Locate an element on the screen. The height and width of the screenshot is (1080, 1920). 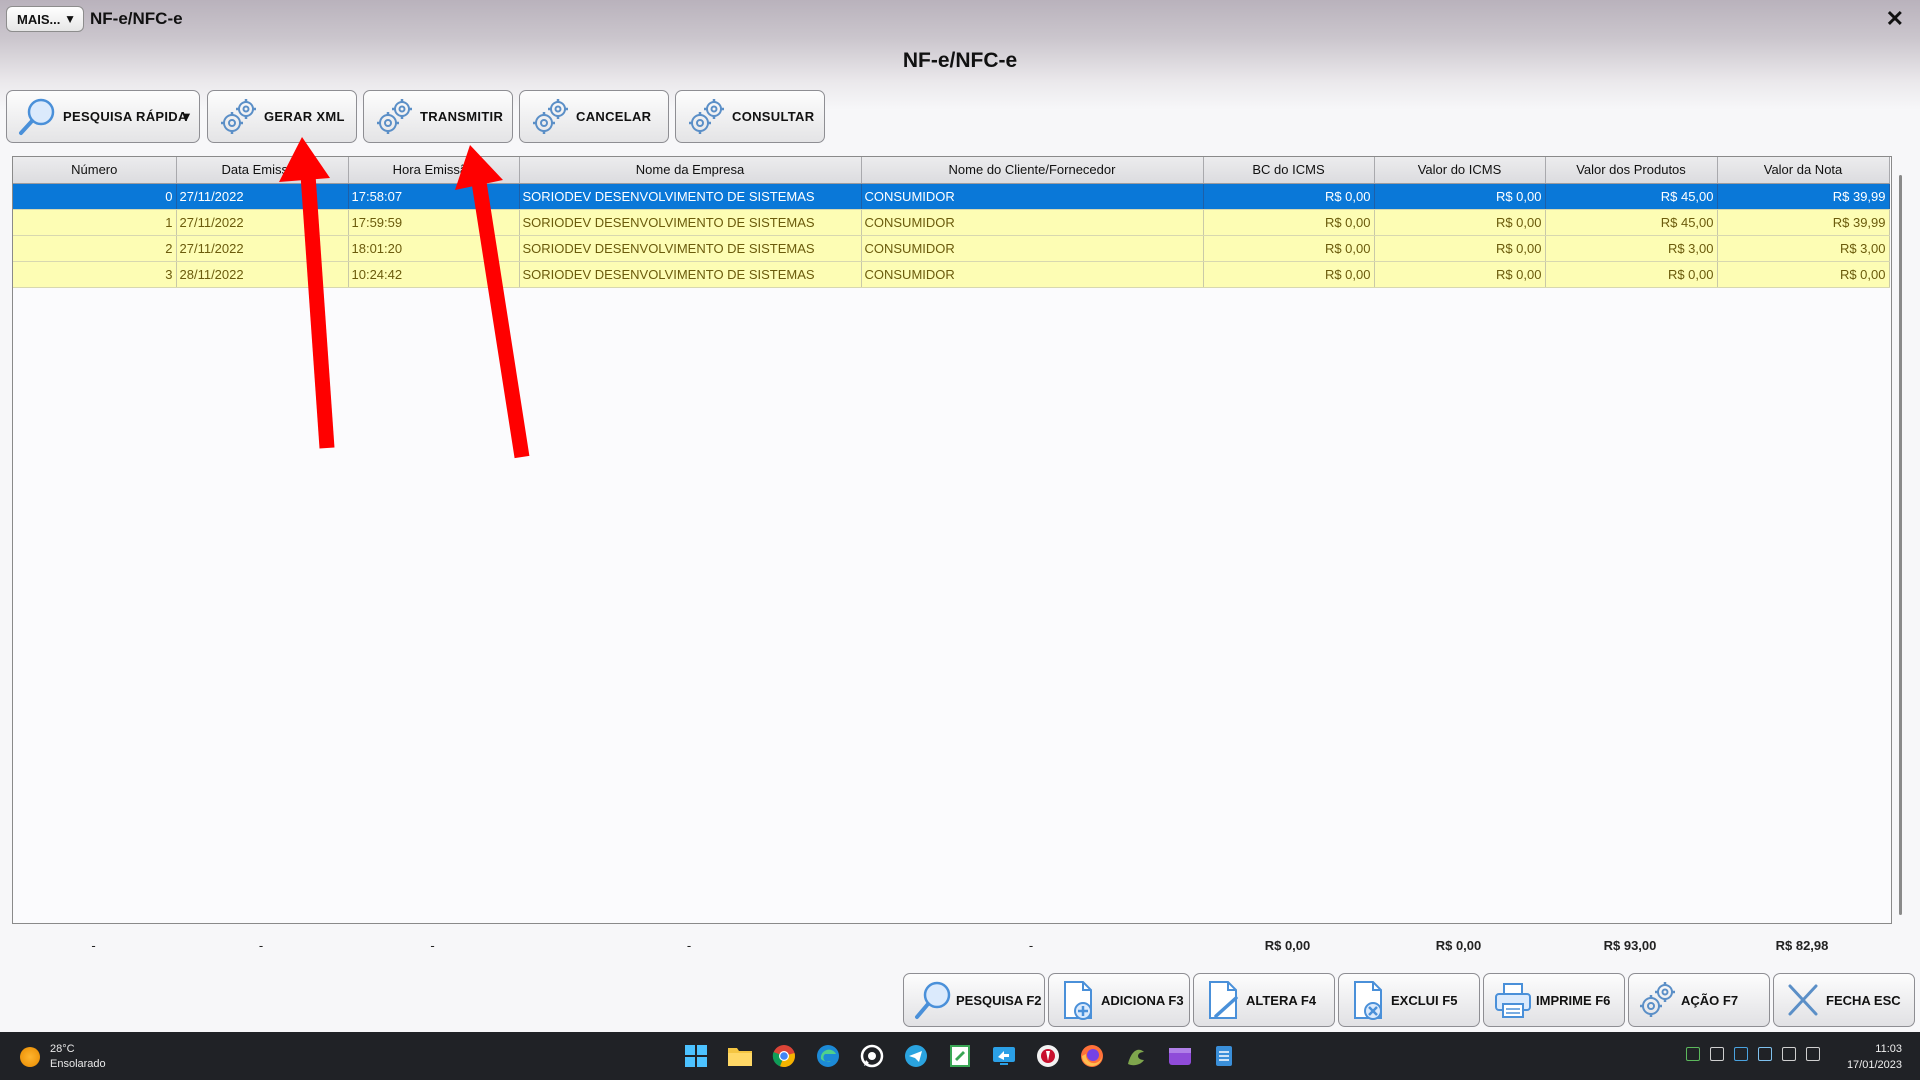
weather-widget: 28°C Ensolarado is located at coordinates (63, 1057).